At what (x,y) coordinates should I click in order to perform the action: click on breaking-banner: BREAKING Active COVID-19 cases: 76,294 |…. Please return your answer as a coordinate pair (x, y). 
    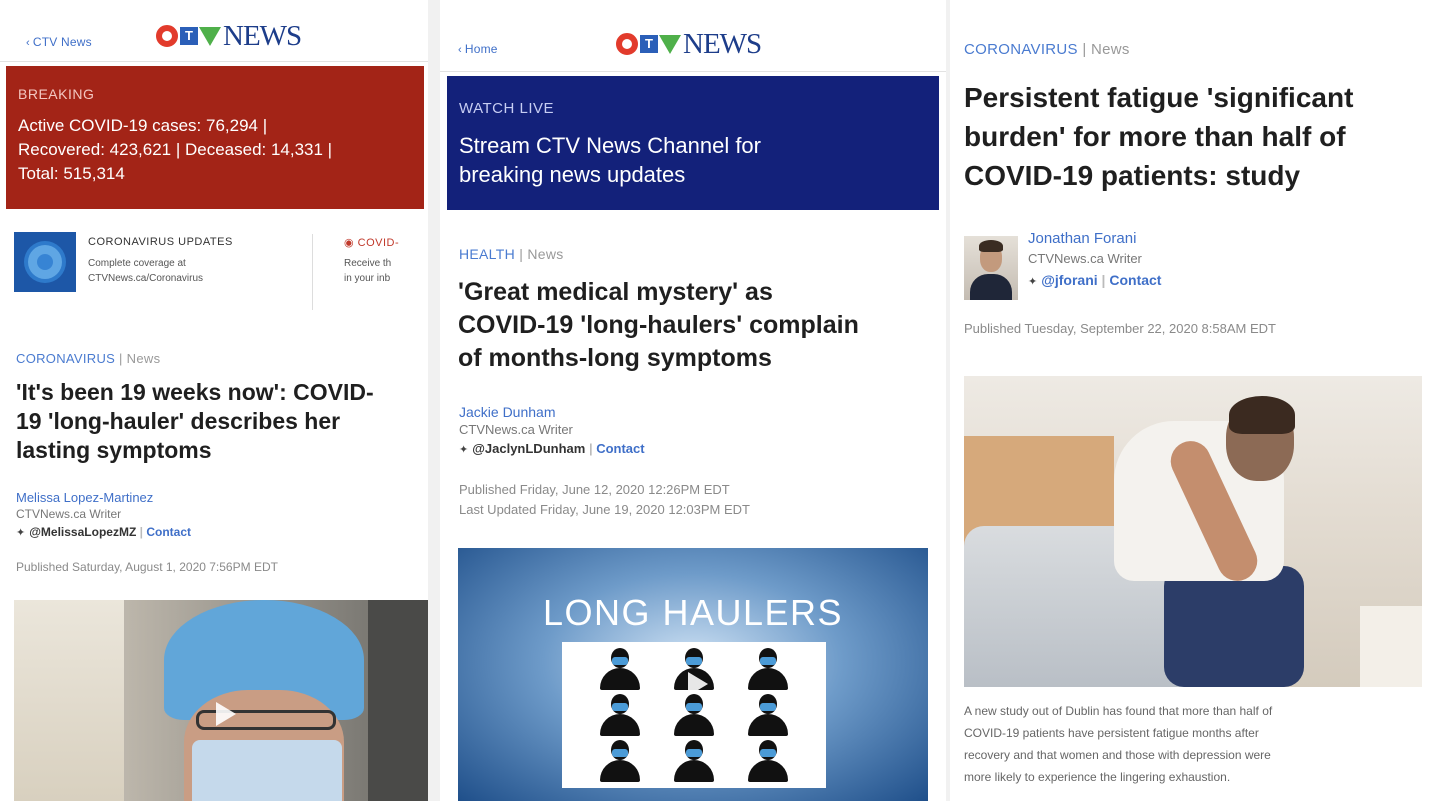
    Looking at the image, I should click on (215, 137).